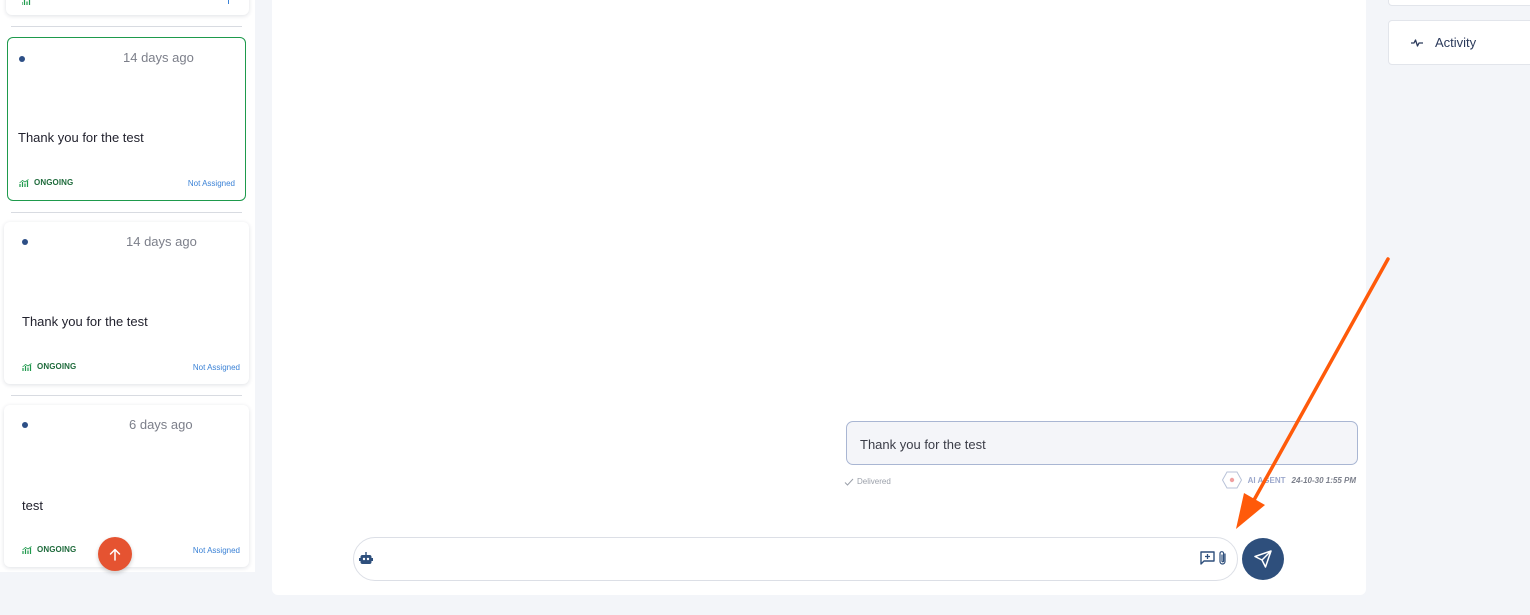 The image size is (1530, 615). What do you see at coordinates (1207, 560) in the screenshot?
I see `canned-response-icon` at bounding box center [1207, 560].